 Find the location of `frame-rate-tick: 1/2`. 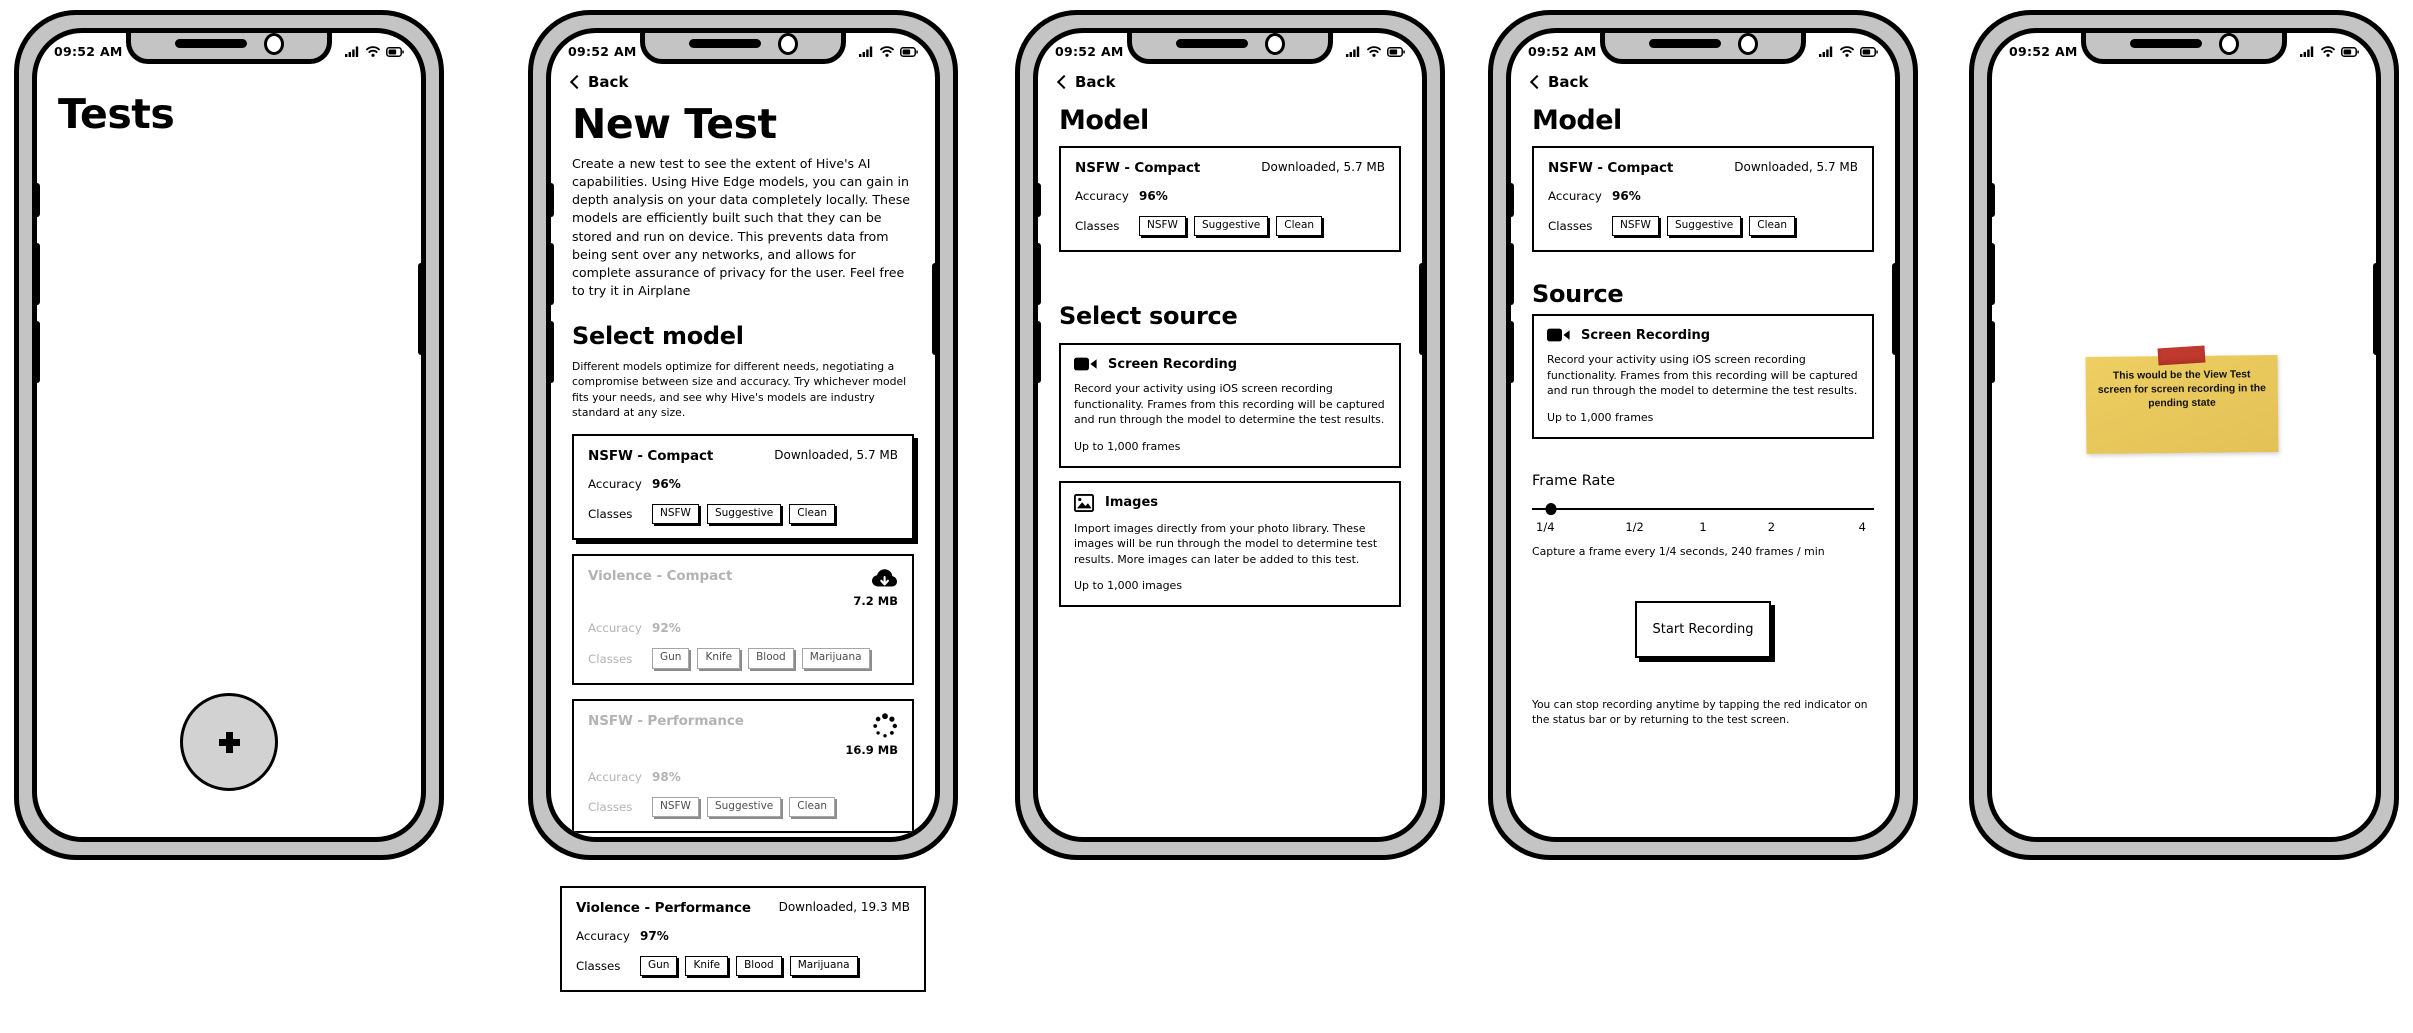

frame-rate-tick: 1/2 is located at coordinates (1634, 527).